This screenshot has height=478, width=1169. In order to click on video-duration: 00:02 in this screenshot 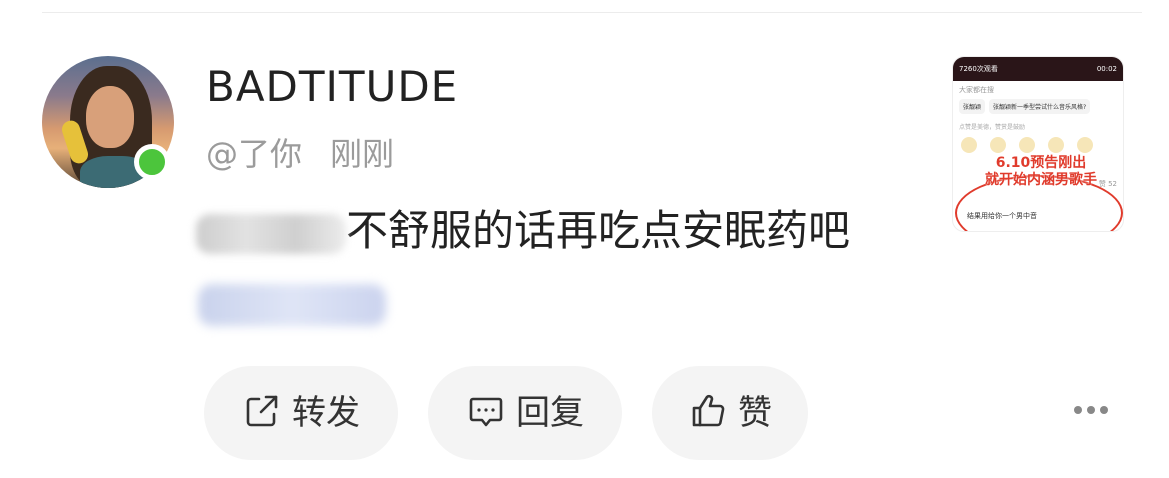, I will do `click(1106, 69)`.